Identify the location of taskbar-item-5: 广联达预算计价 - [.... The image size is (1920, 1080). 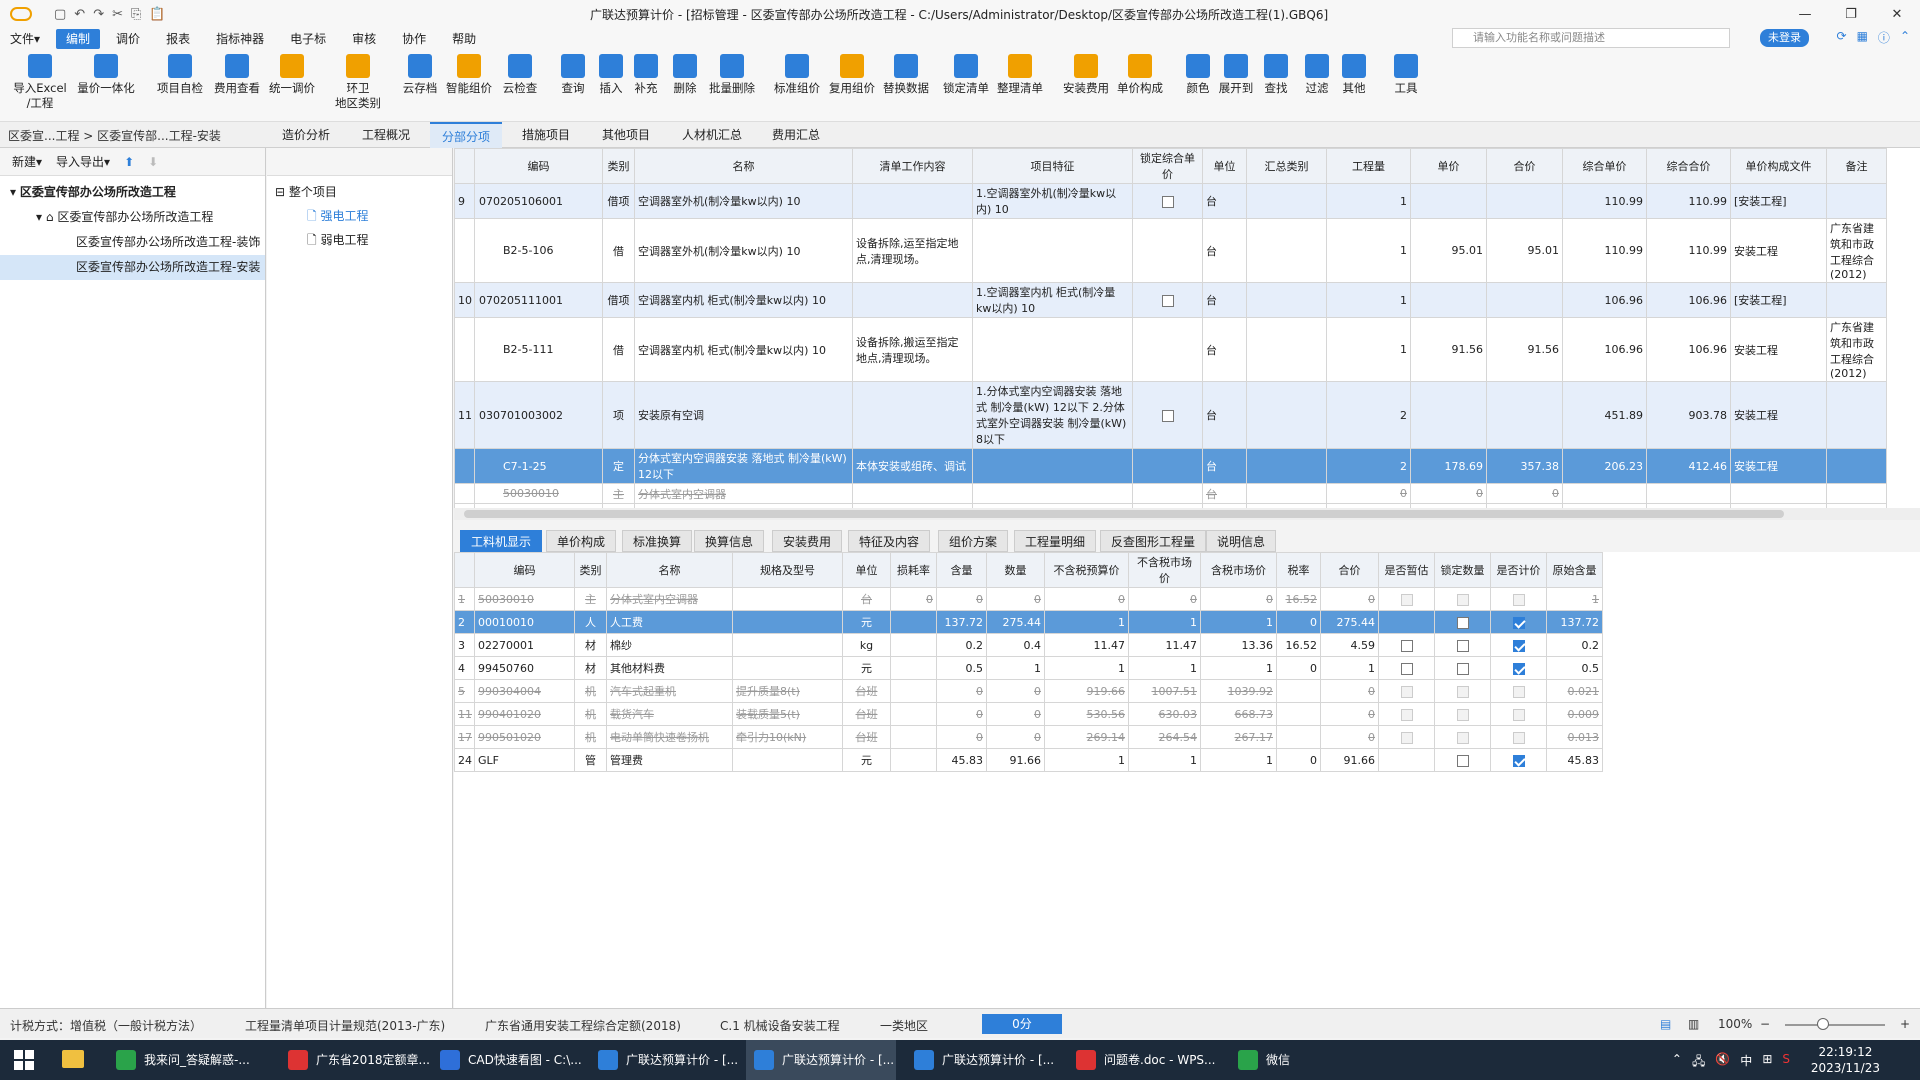
(981, 1060).